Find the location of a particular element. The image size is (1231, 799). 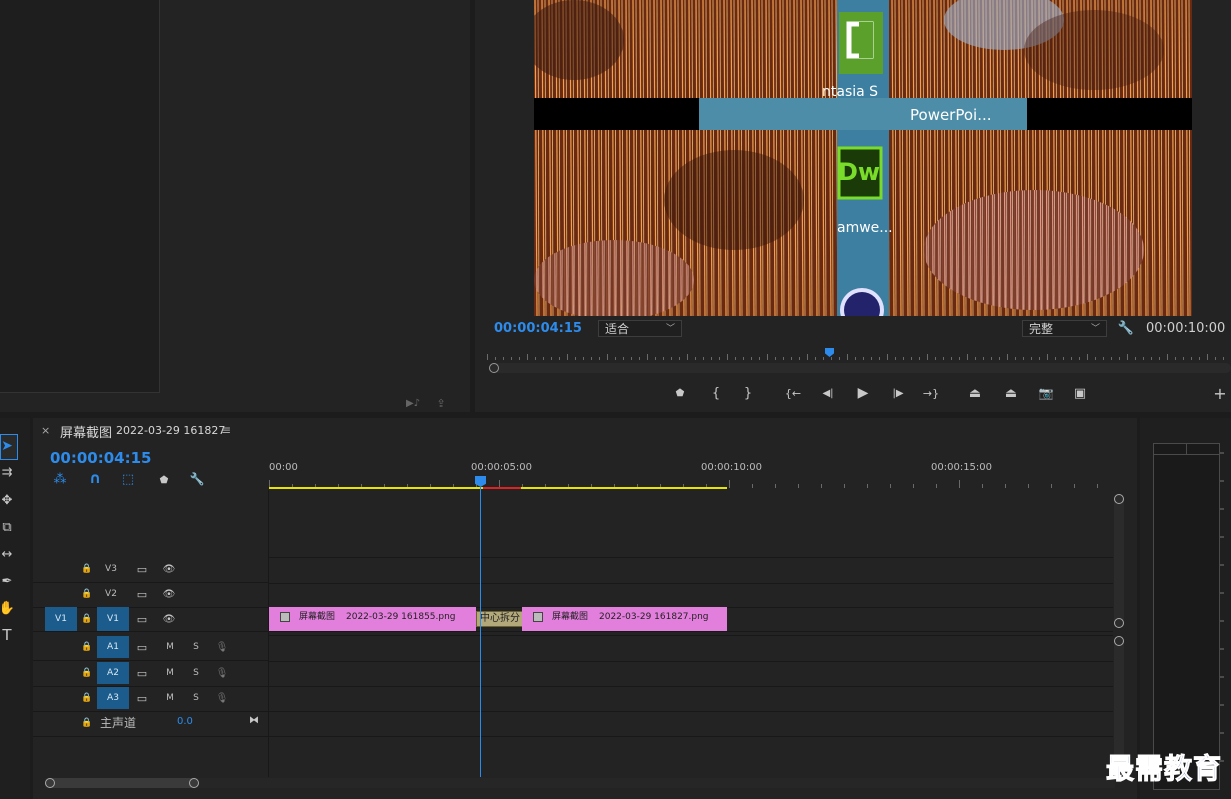

horizontal-scrollbar is located at coordinates (580, 783).